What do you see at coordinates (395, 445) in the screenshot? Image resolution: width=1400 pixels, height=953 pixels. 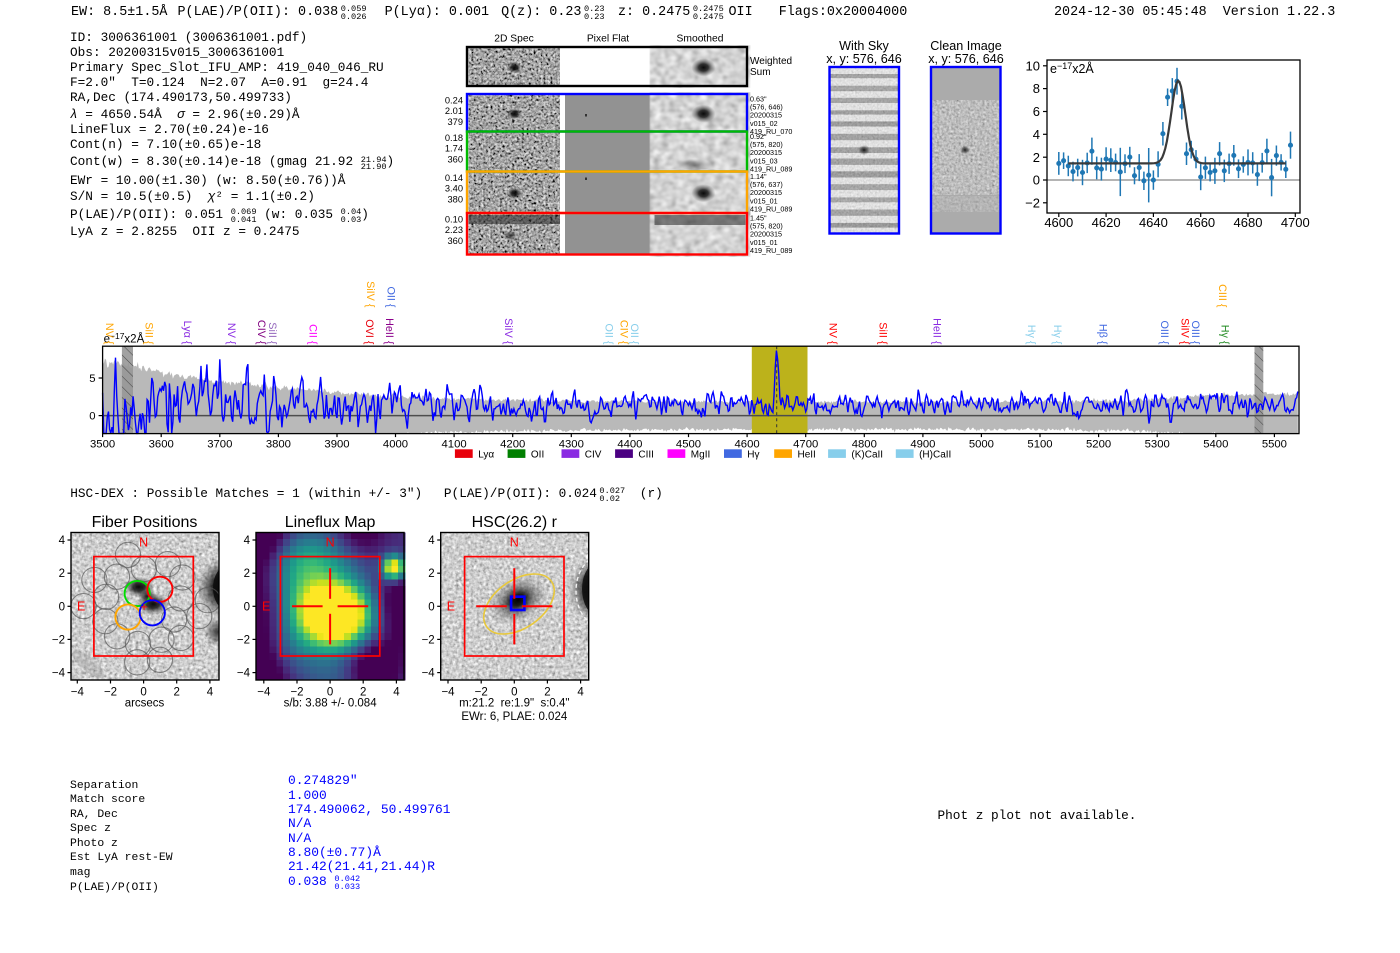 I see `svg-text: 4000` at bounding box center [395, 445].